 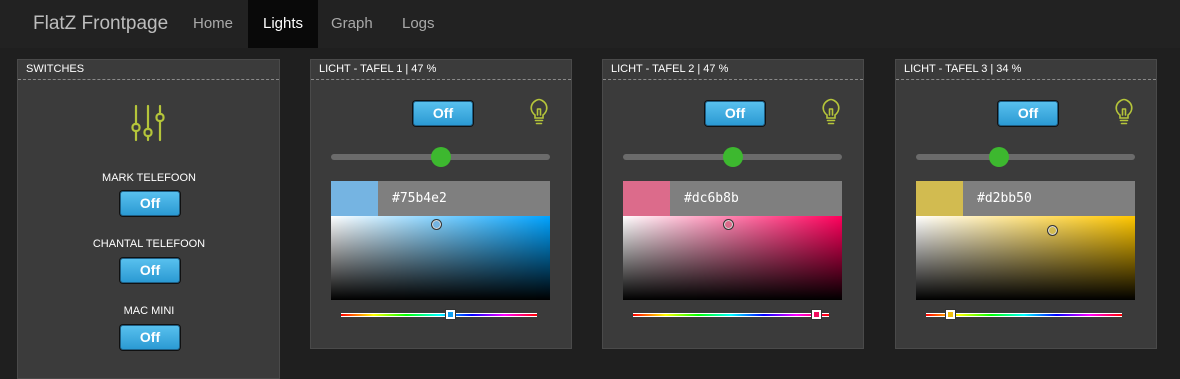 I want to click on switch-label-mark-telefoon: MARK TELEFOON, so click(x=149, y=178).